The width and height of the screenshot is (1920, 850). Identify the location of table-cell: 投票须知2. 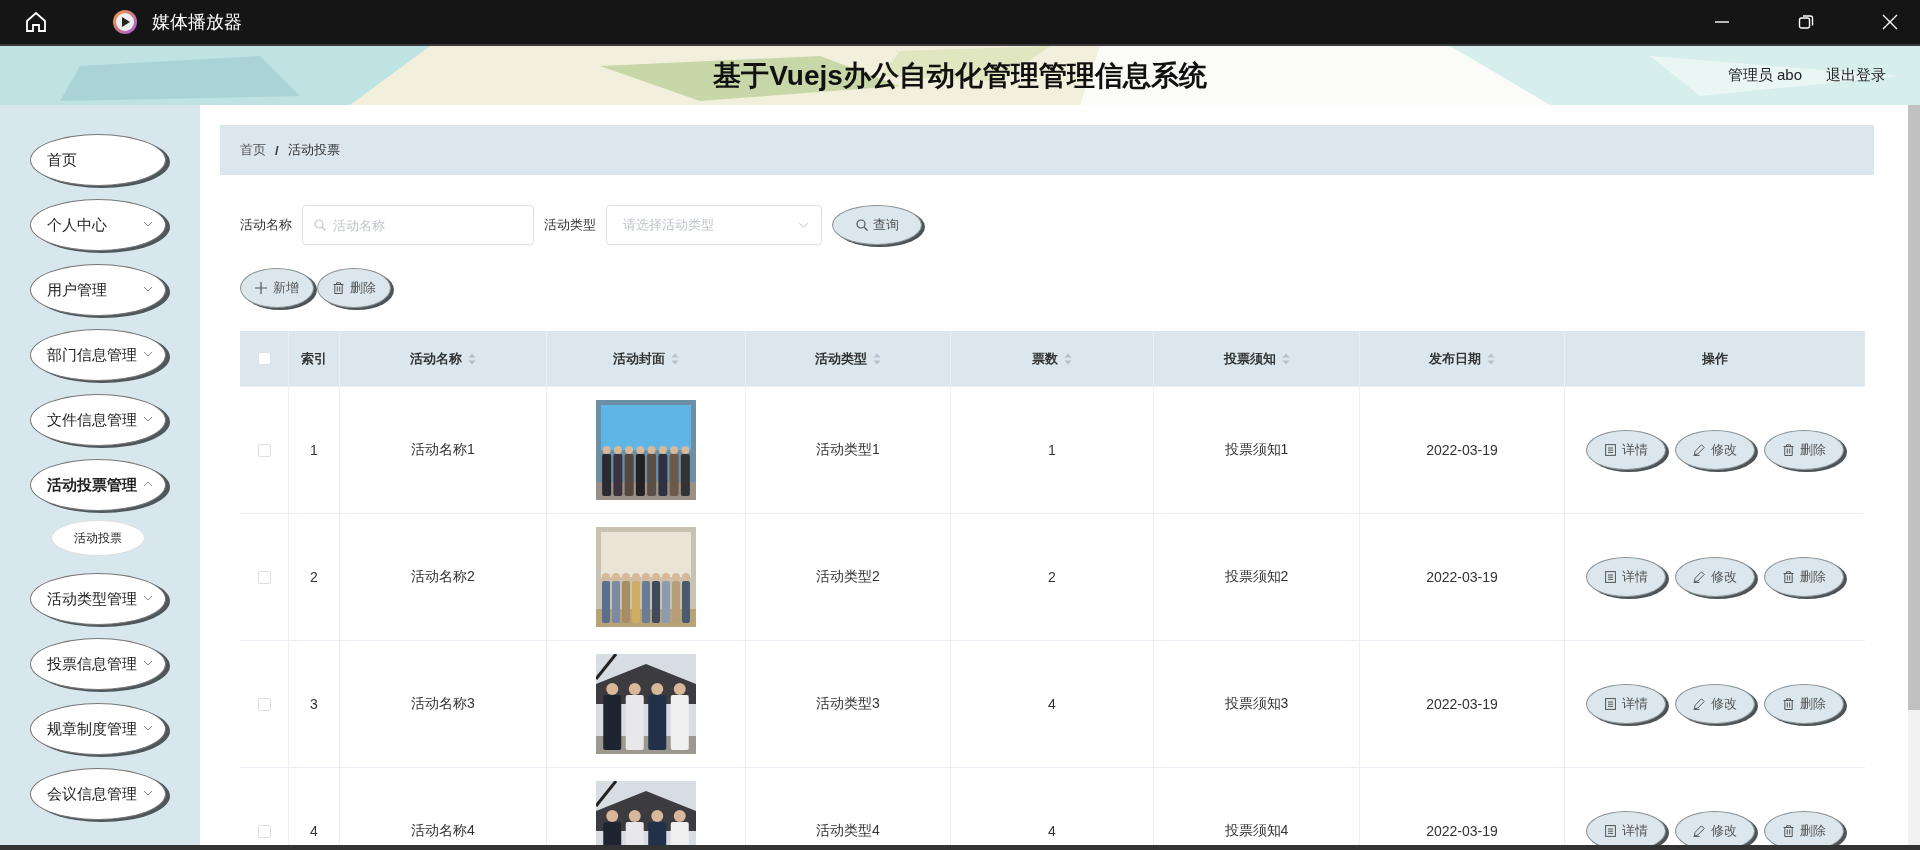
(1256, 577).